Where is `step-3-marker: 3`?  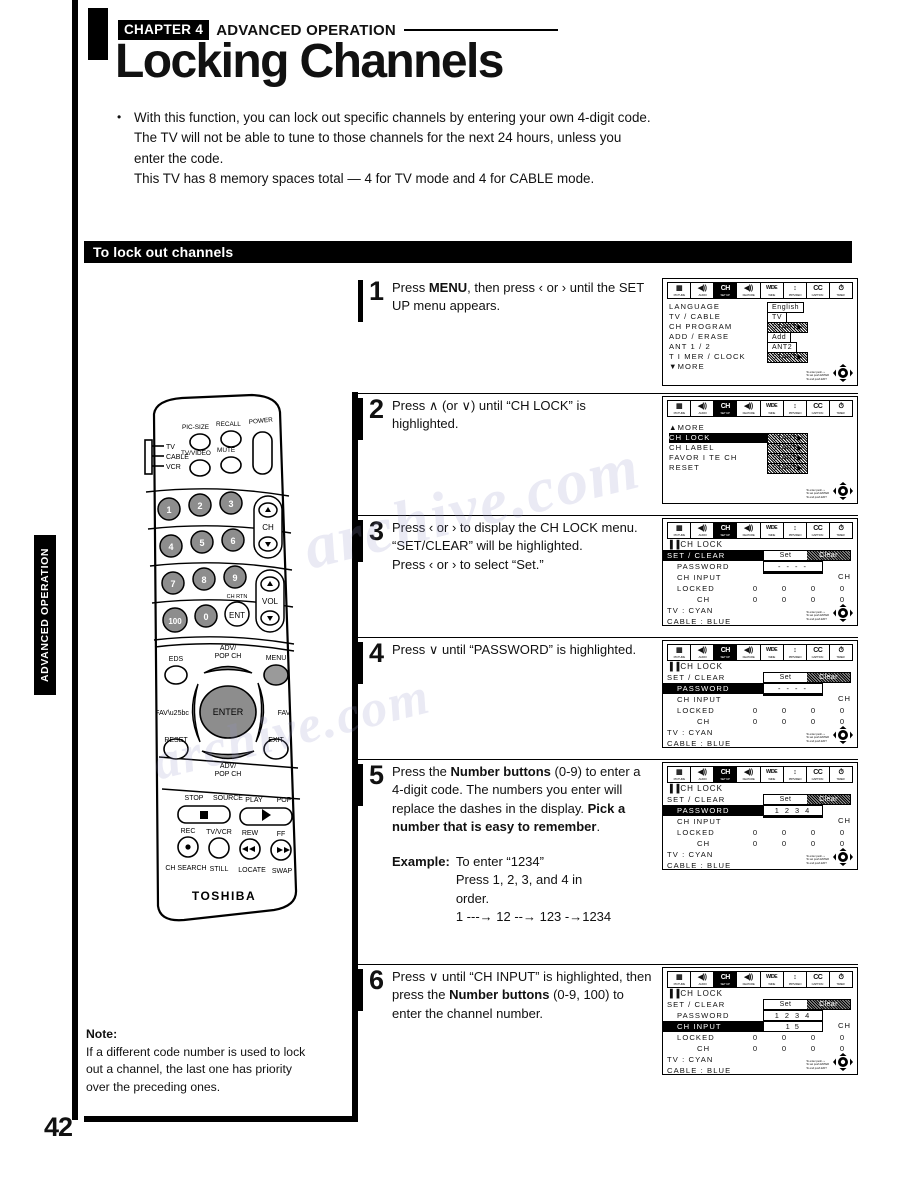
step-3-marker: 3 is located at coordinates (375, 573).